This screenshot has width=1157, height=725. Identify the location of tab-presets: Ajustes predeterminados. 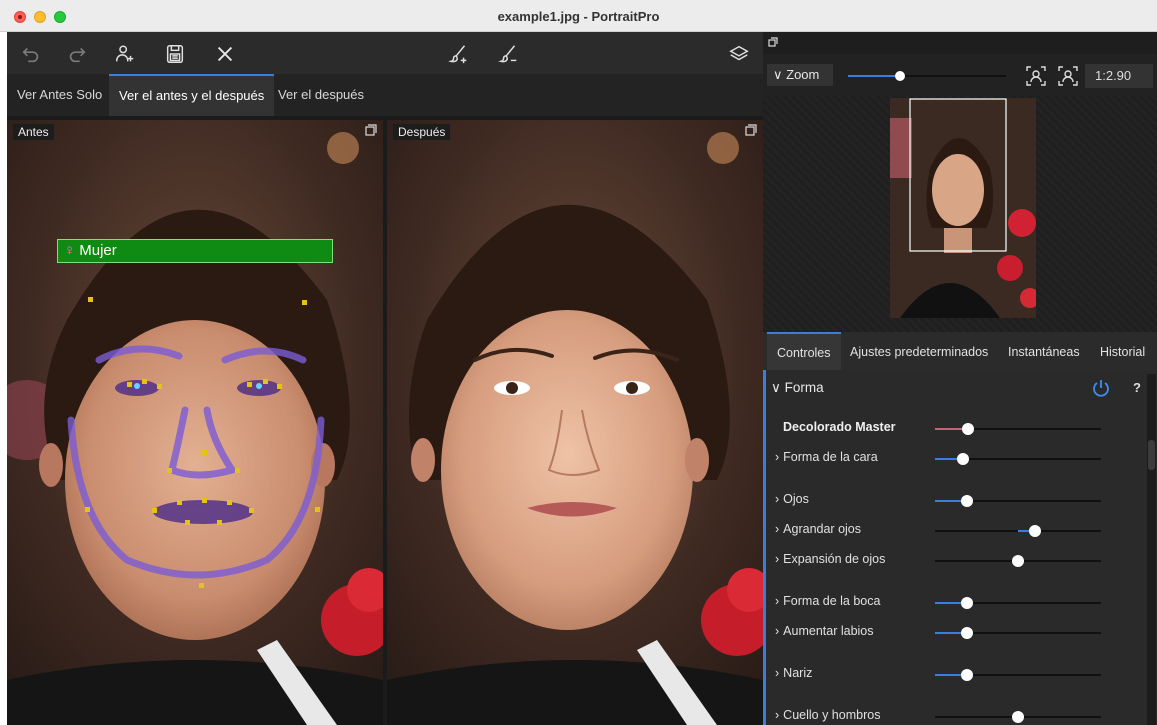
(919, 351).